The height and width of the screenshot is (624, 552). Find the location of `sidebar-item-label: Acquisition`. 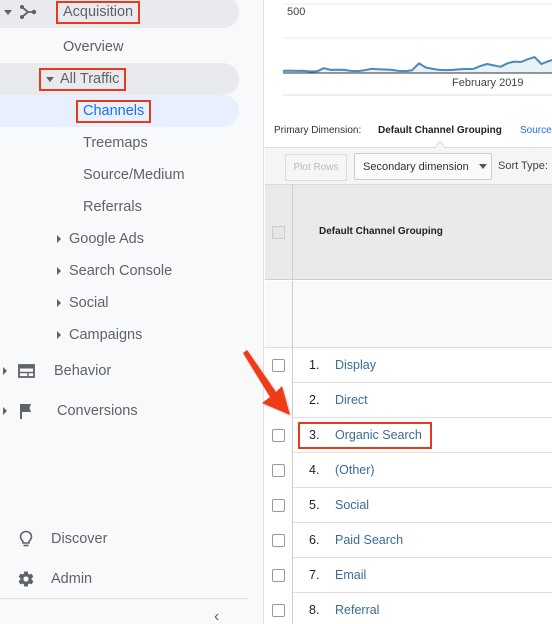

sidebar-item-label: Acquisition is located at coordinates (98, 12).